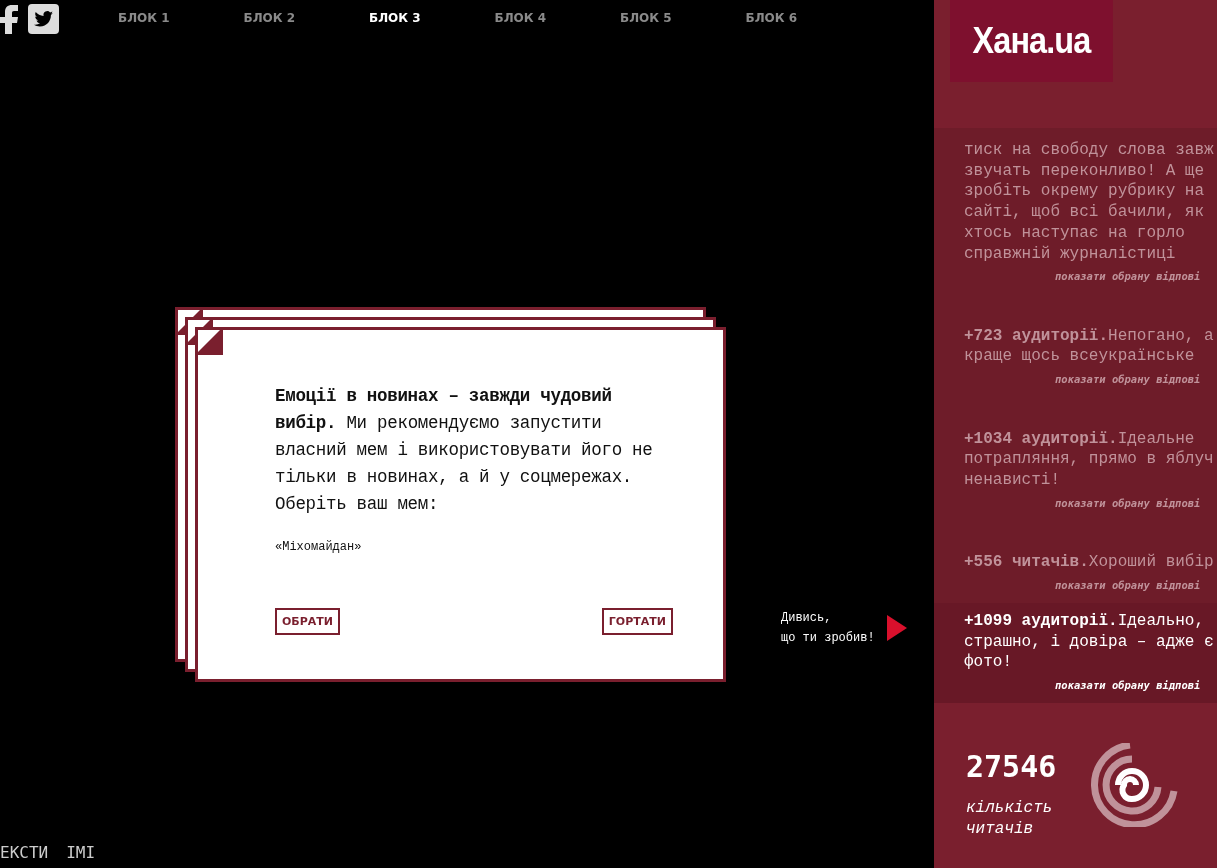 The width and height of the screenshot is (1217, 868). Describe the element at coordinates (24, 852) in the screenshot. I see `bottom-link: ЕКСТИ` at that location.